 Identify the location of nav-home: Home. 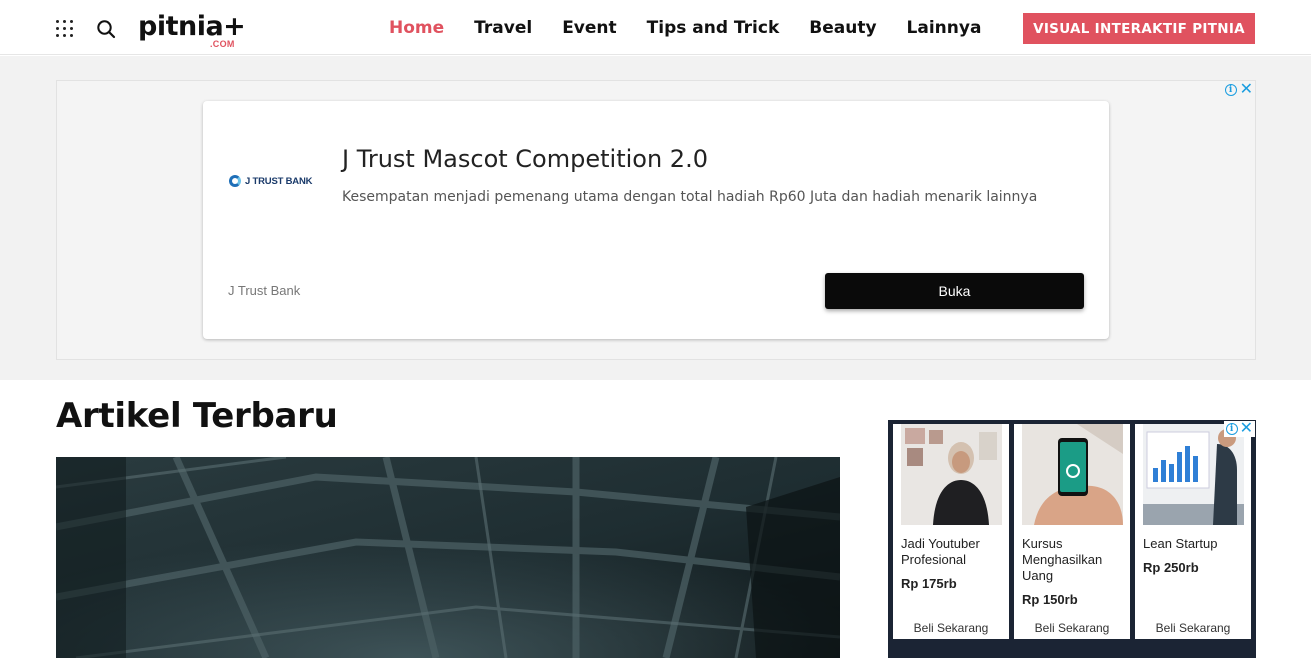
(416, 28).